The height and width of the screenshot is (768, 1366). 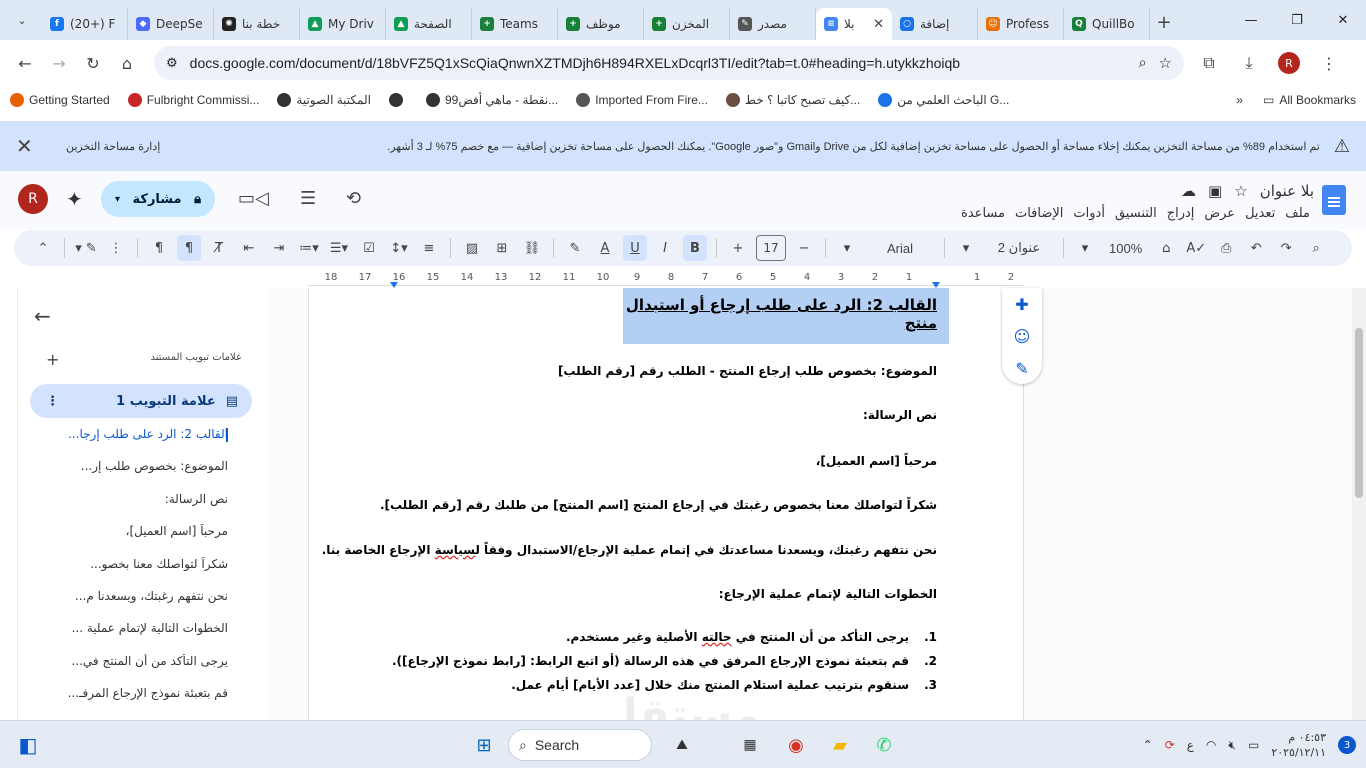 What do you see at coordinates (28, 745) in the screenshot?
I see `show-desktop-icon: ◧` at bounding box center [28, 745].